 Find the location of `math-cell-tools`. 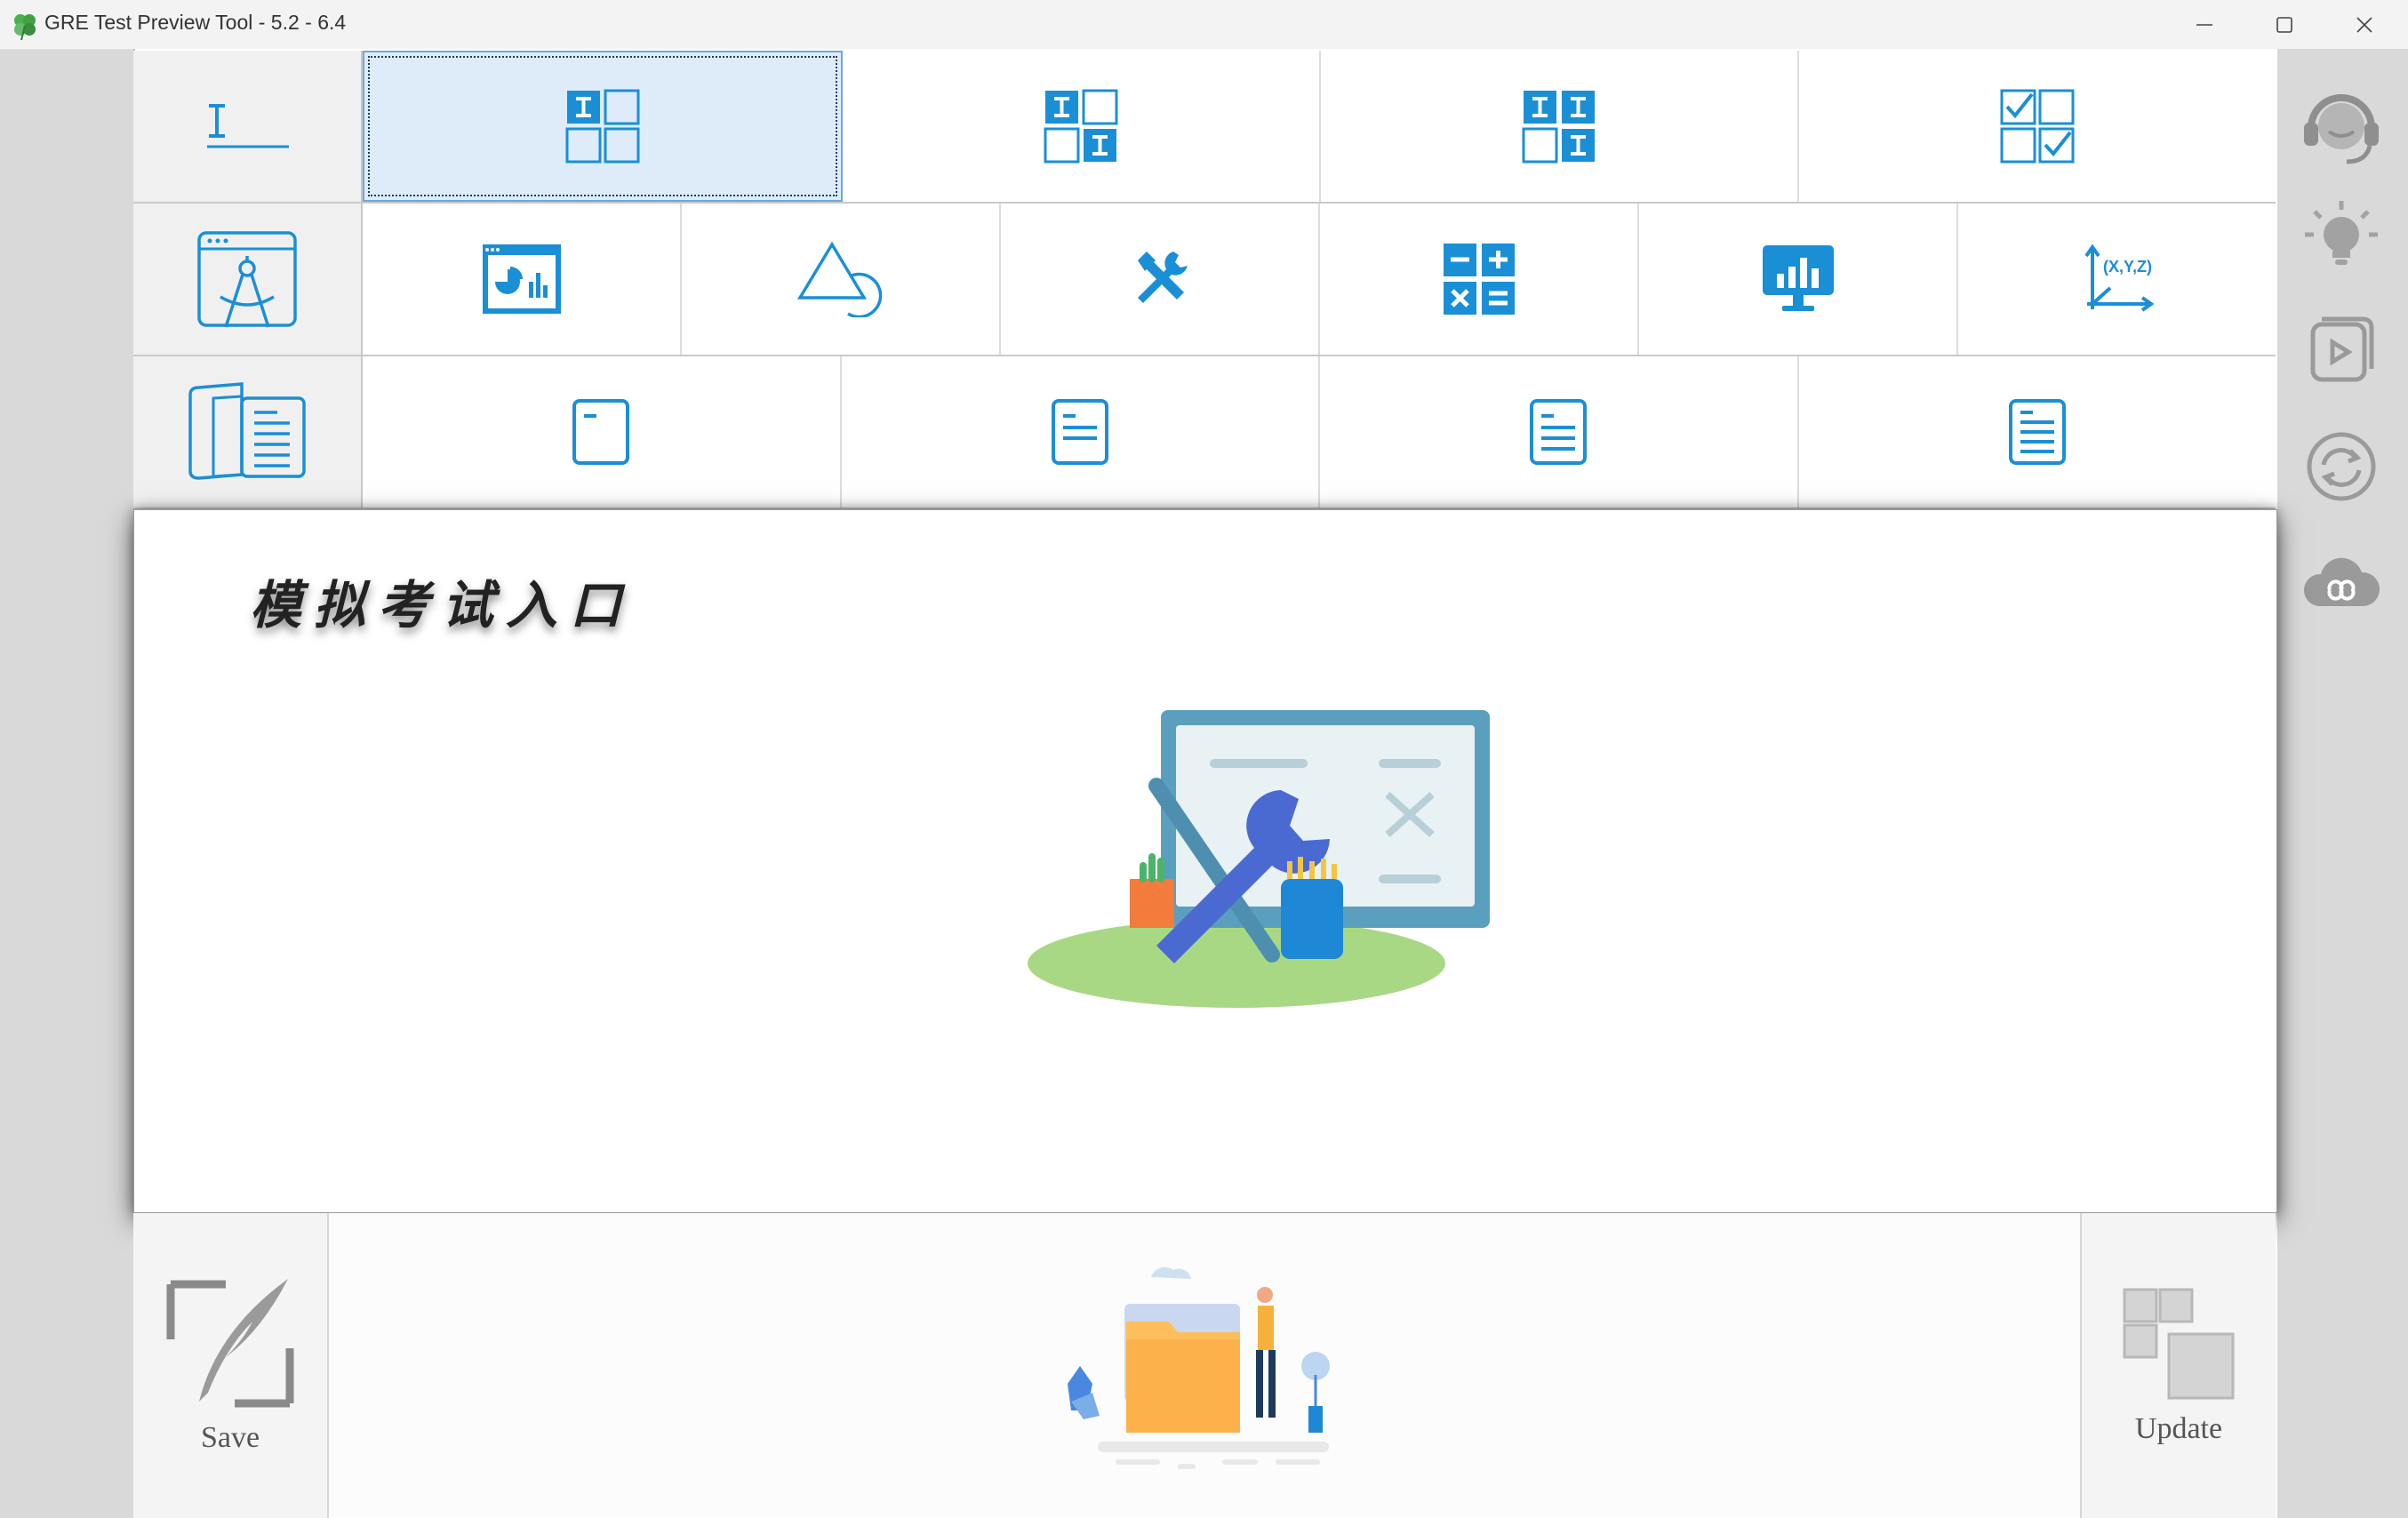

math-cell-tools is located at coordinates (1160, 280).